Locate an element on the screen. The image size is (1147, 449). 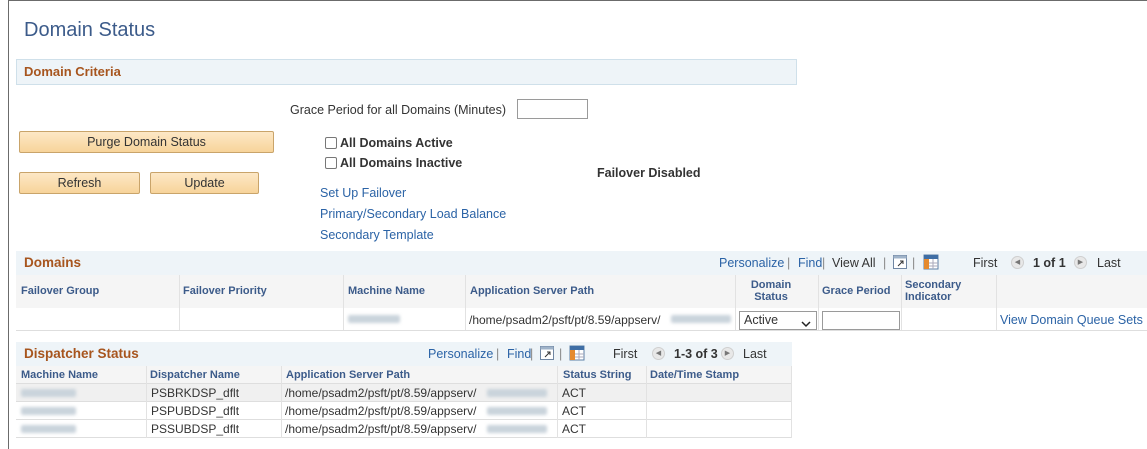
all-domains-active-checkbox is located at coordinates (331, 143).